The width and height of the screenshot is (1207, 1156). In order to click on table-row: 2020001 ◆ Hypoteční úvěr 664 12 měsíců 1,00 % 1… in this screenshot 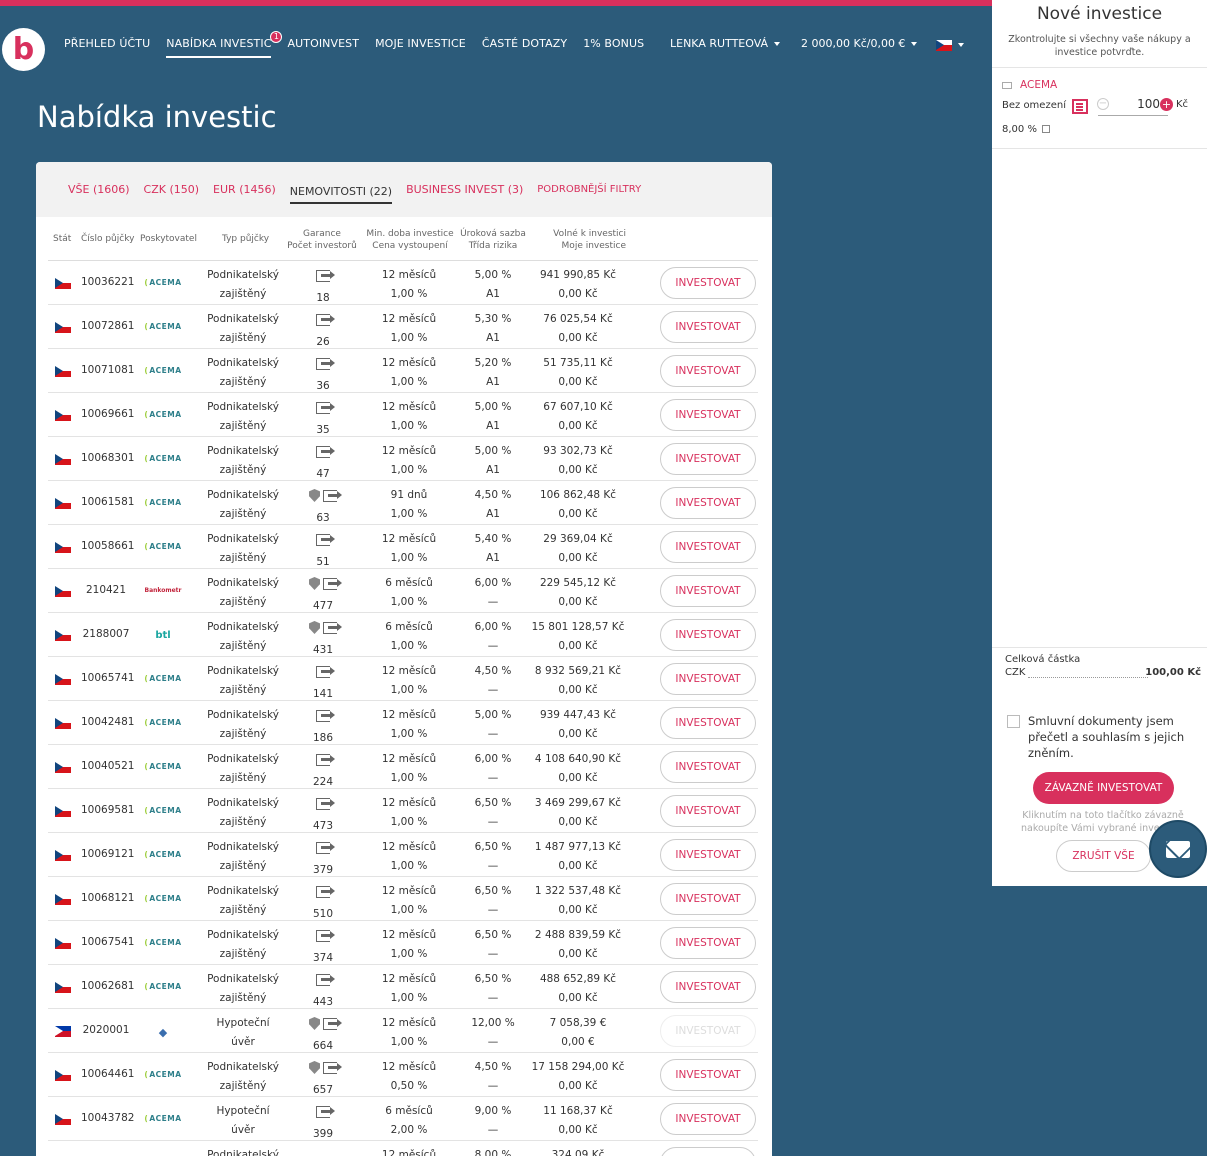, I will do `click(403, 1031)`.